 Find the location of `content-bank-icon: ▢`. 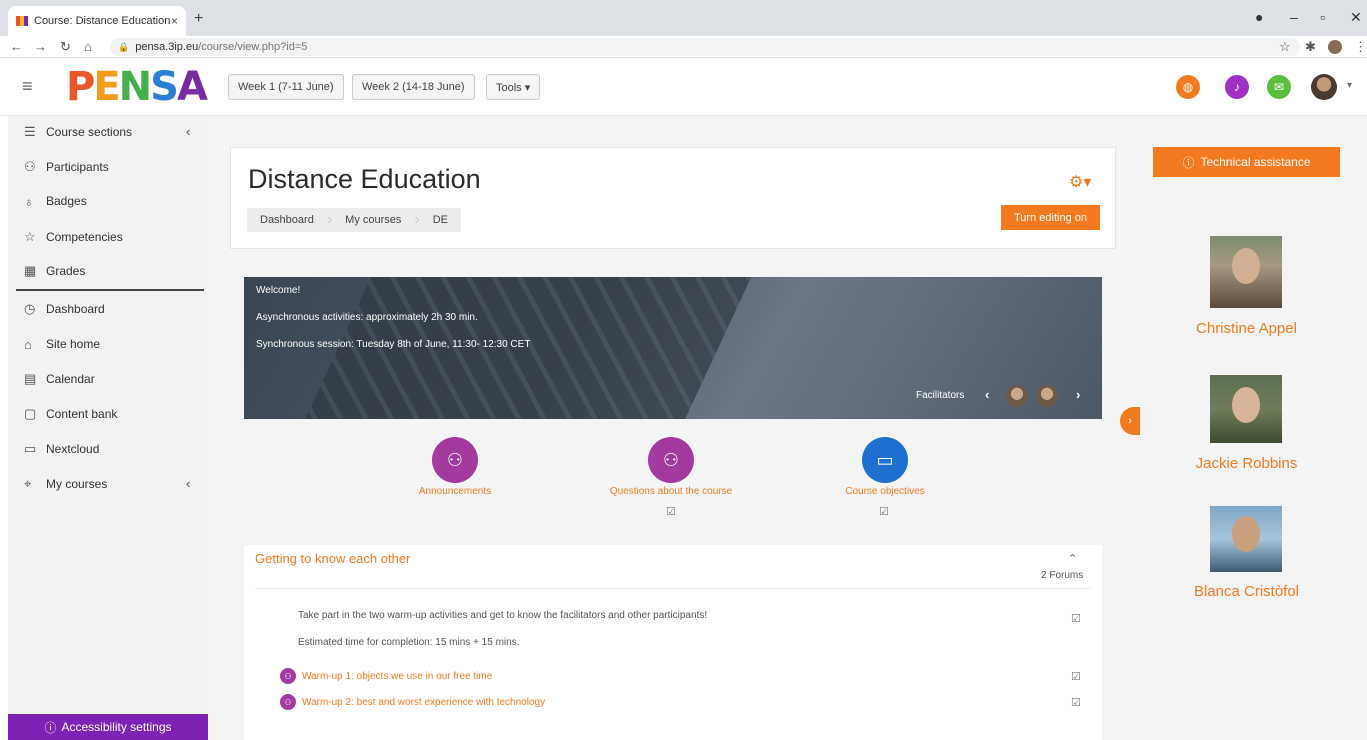

content-bank-icon: ▢ is located at coordinates (30, 413).